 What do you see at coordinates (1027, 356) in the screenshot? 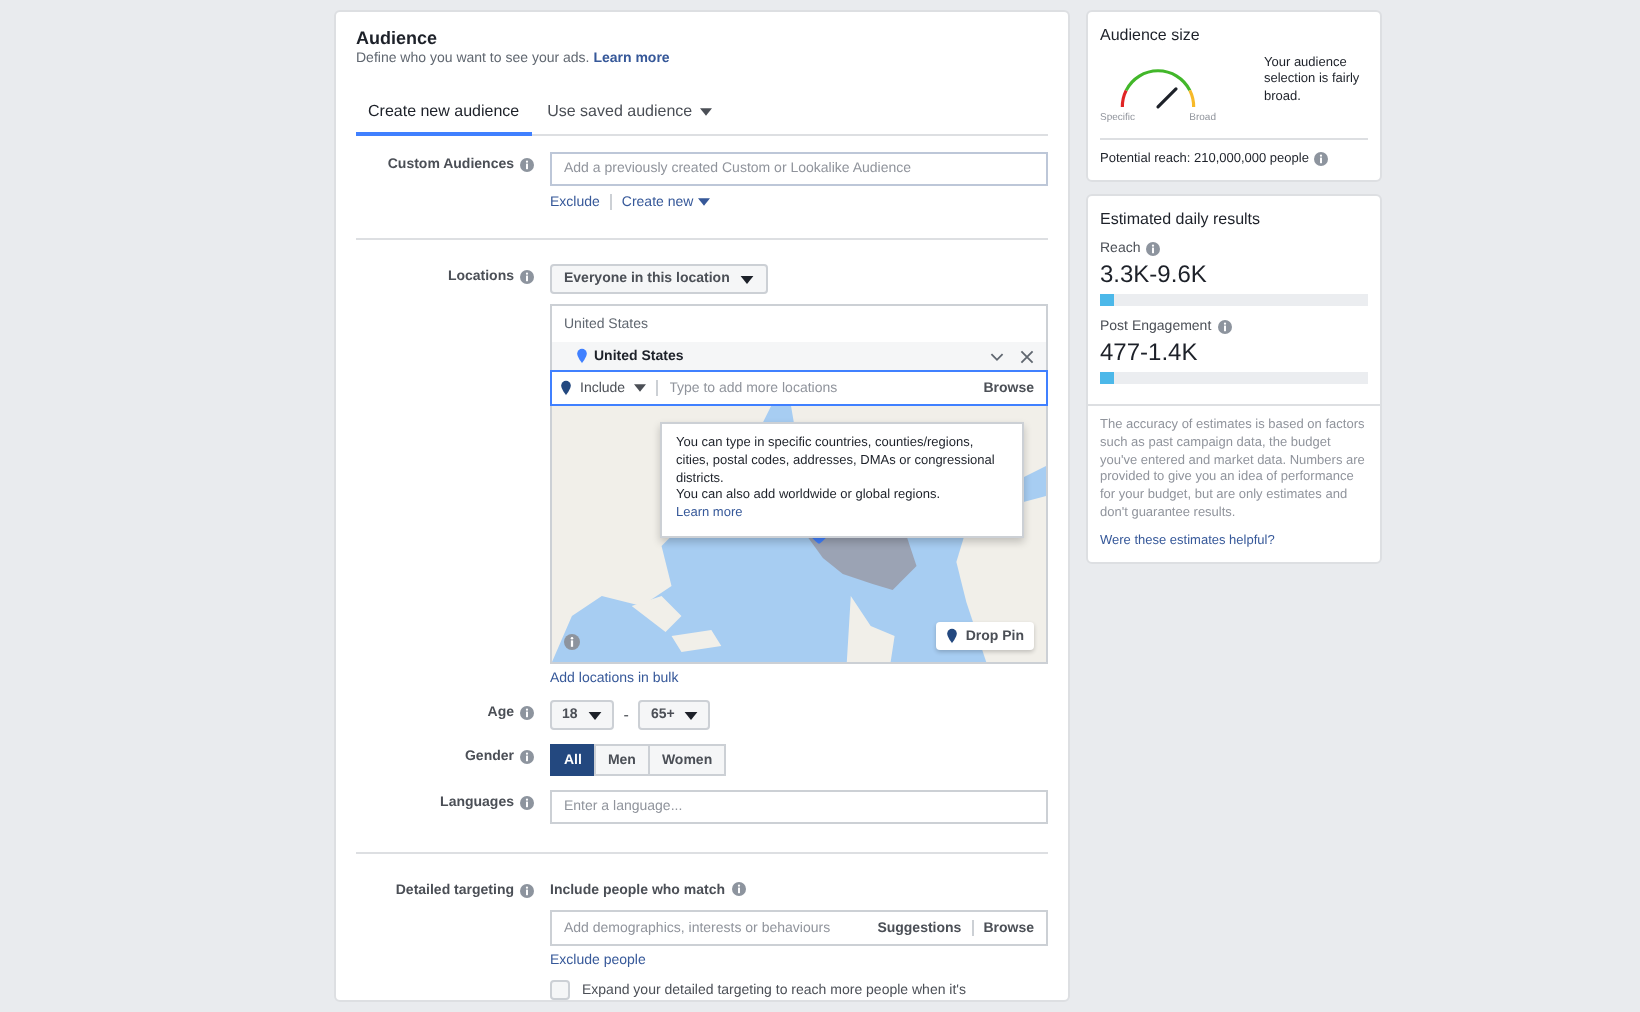
I see `close-icon` at bounding box center [1027, 356].